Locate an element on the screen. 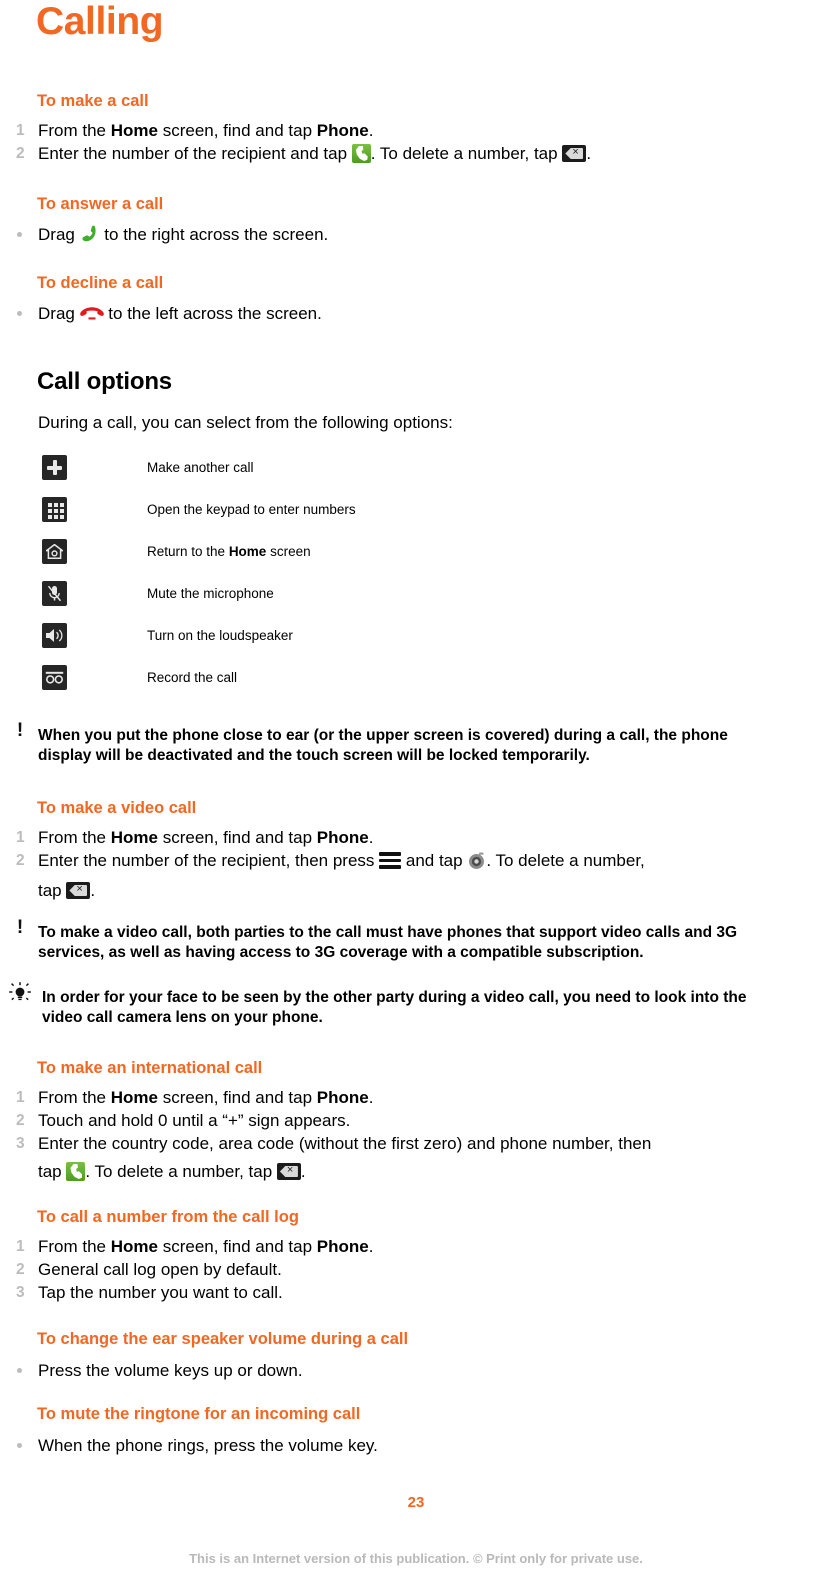 The width and height of the screenshot is (832, 1586). option-label: Return to the Home screen is located at coordinates (229, 552).